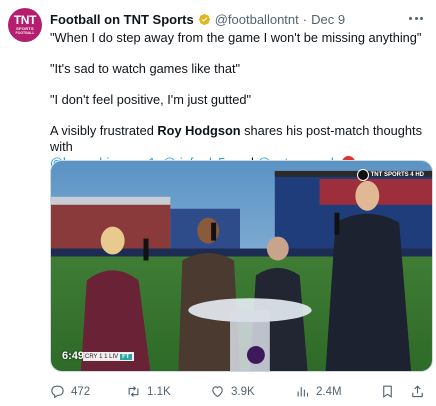 Image resolution: width=436 pixels, height=406 pixels. Describe the element at coordinates (416, 18) in the screenshot. I see `more-options-icon` at that location.